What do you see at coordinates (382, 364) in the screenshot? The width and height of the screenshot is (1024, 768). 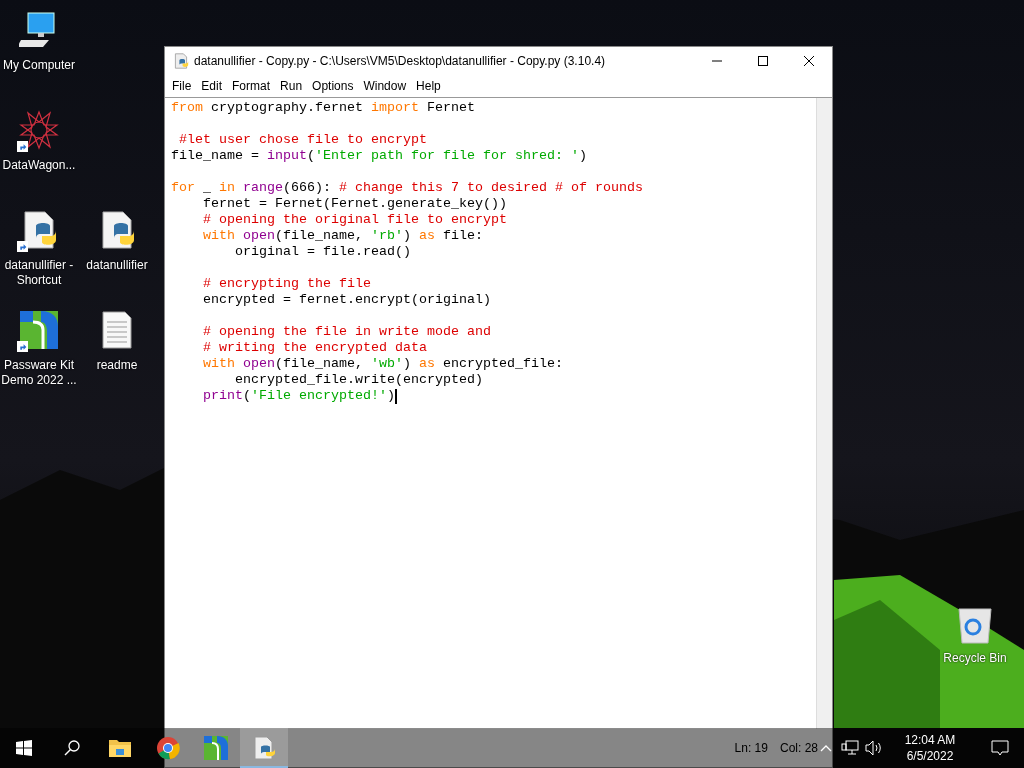 I see `code-line: with open(file_name, 'wb') as encrypted_file:` at bounding box center [382, 364].